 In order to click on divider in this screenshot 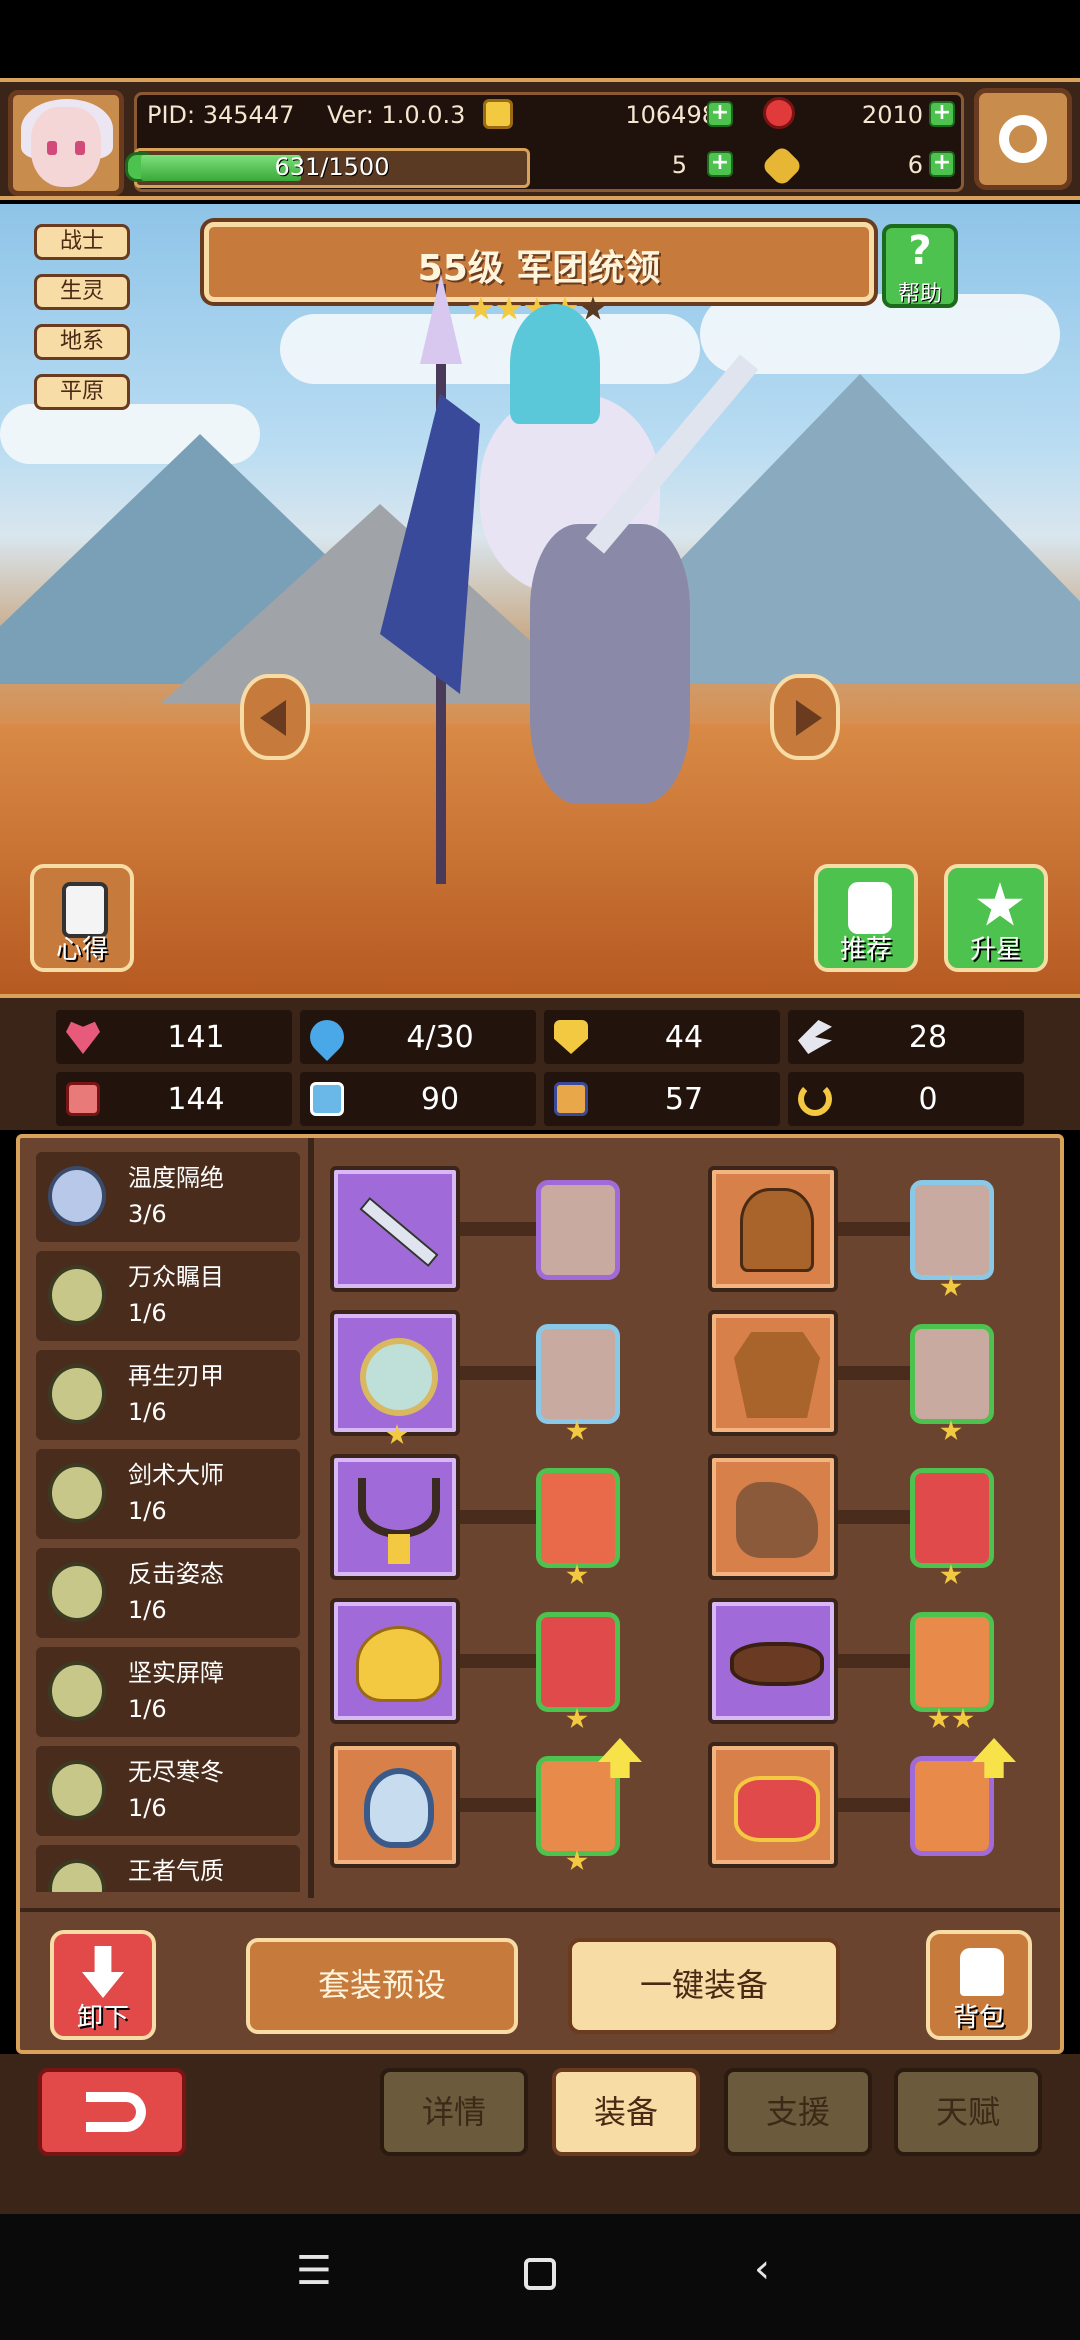, I will do `click(311, 1518)`.